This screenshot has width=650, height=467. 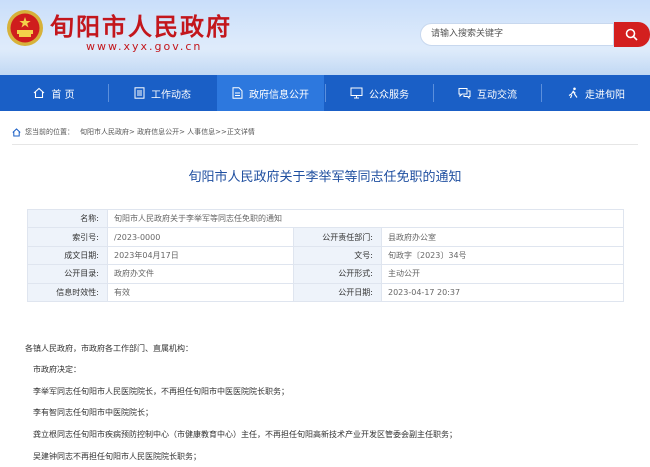 I want to click on meta-dept-label: 公开责任部门:, so click(x=337, y=237).